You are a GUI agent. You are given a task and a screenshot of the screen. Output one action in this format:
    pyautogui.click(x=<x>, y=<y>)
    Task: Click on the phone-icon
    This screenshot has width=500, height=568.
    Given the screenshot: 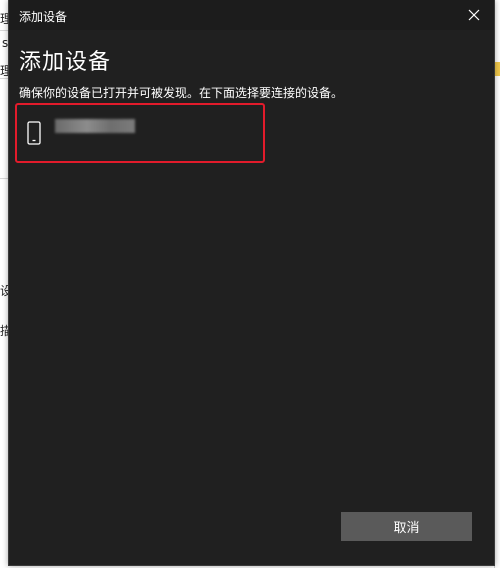 What is the action you would take?
    pyautogui.click(x=34, y=133)
    